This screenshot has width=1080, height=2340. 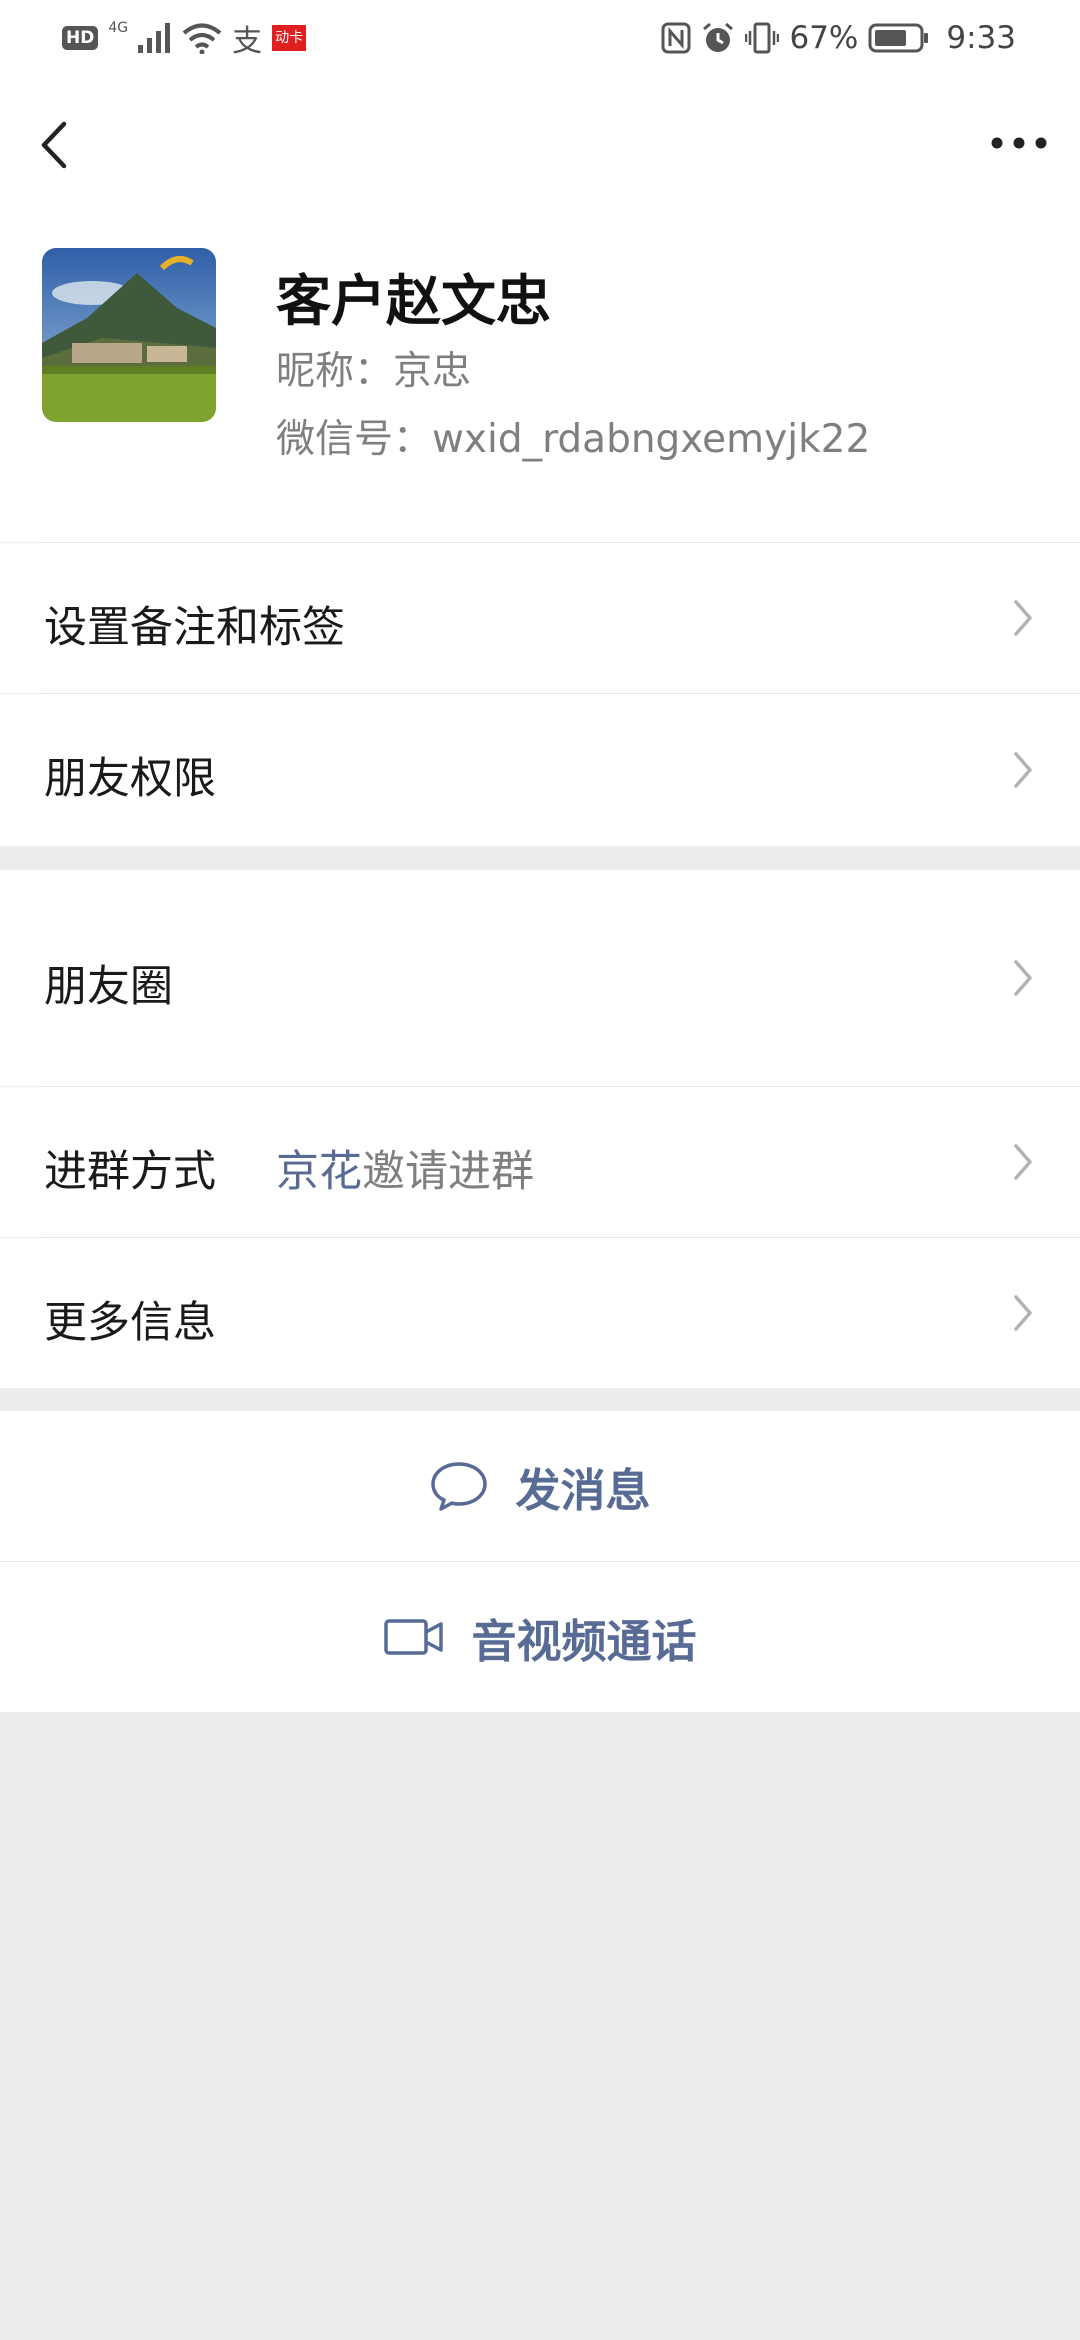 I want to click on avatar-landscape-image, so click(x=129, y=335).